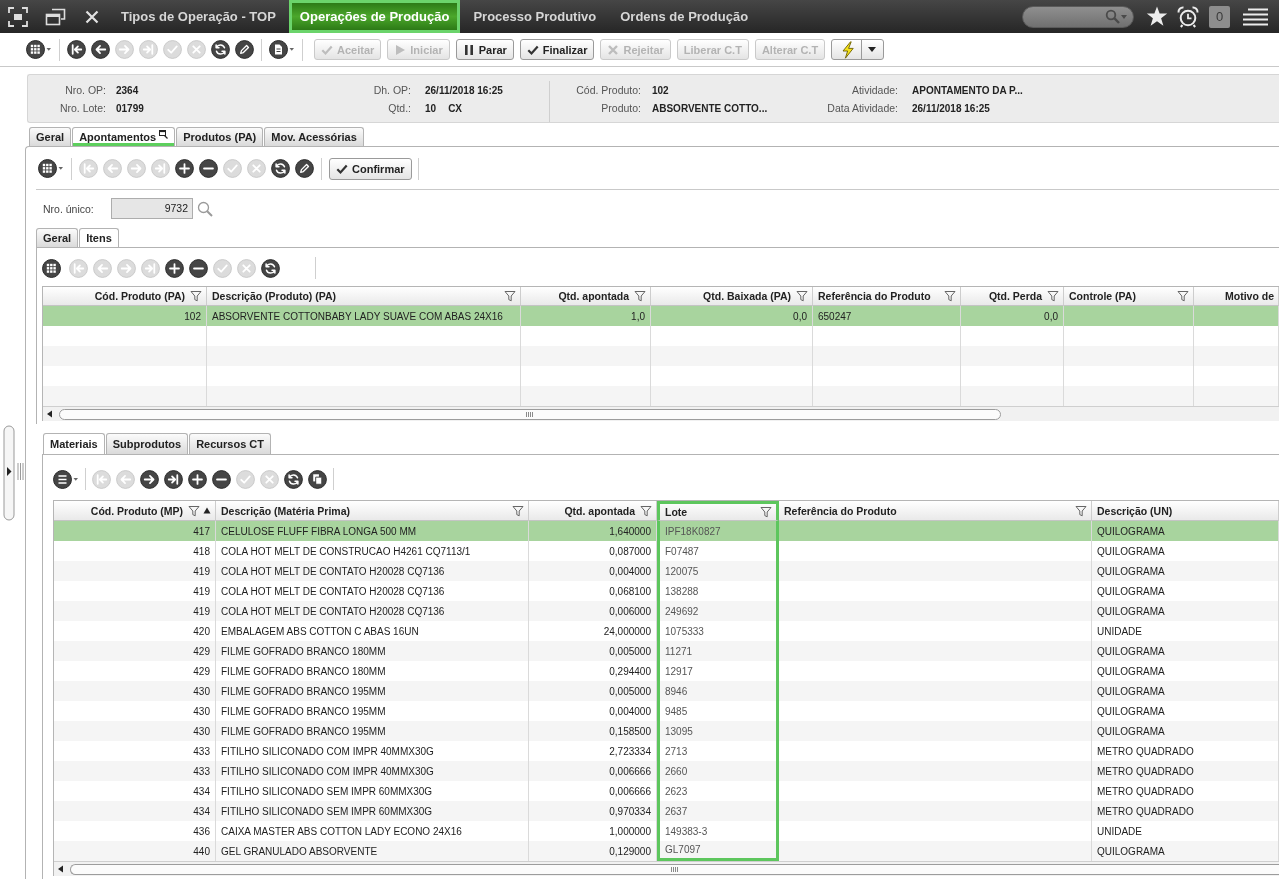 This screenshot has height=879, width=1279. I want to click on previous-icon, so click(100, 49).